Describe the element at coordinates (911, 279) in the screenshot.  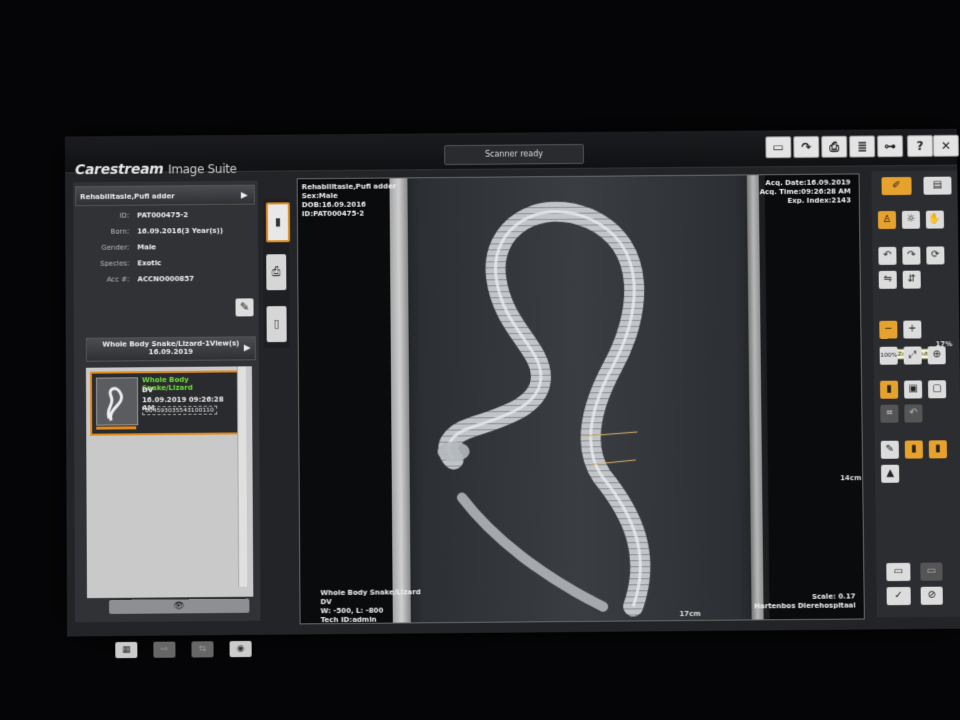
I see `flip-vertical-icon: ⇵` at that location.